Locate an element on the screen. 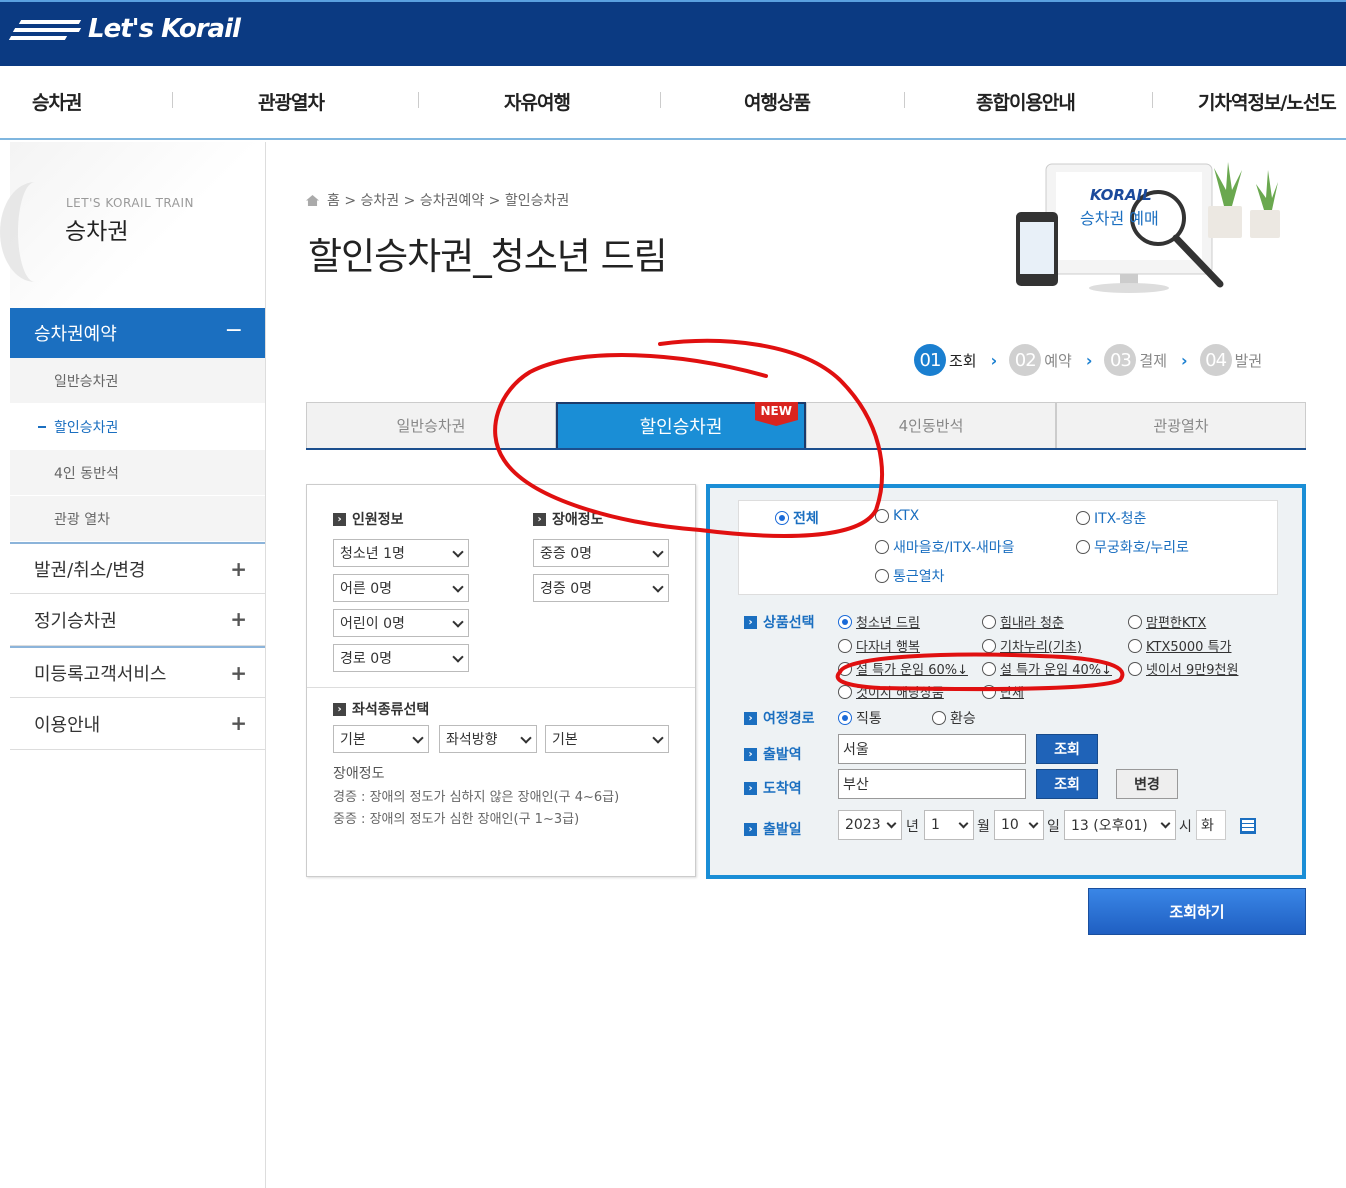  departure-search-button: 조회 is located at coordinates (1067, 749).